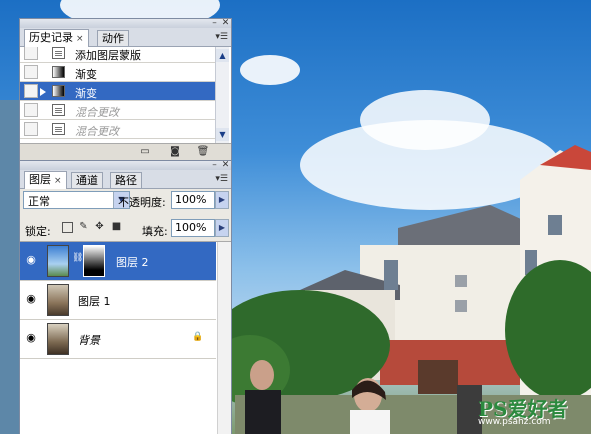 The height and width of the screenshot is (434, 591). Describe the element at coordinates (116, 226) in the screenshot. I see `lock-all-icon: ■` at that location.